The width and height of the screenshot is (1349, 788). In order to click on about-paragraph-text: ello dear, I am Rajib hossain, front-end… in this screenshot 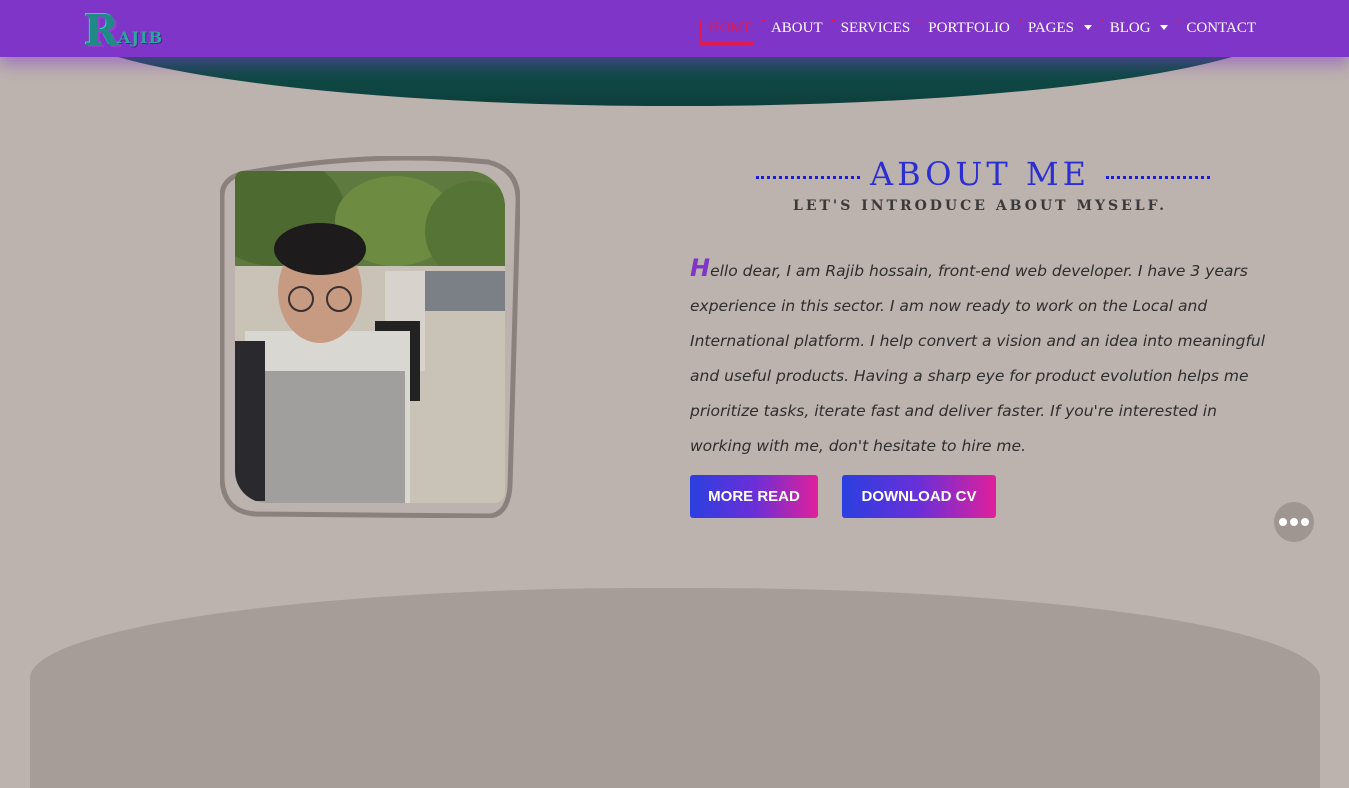, I will do `click(978, 358)`.